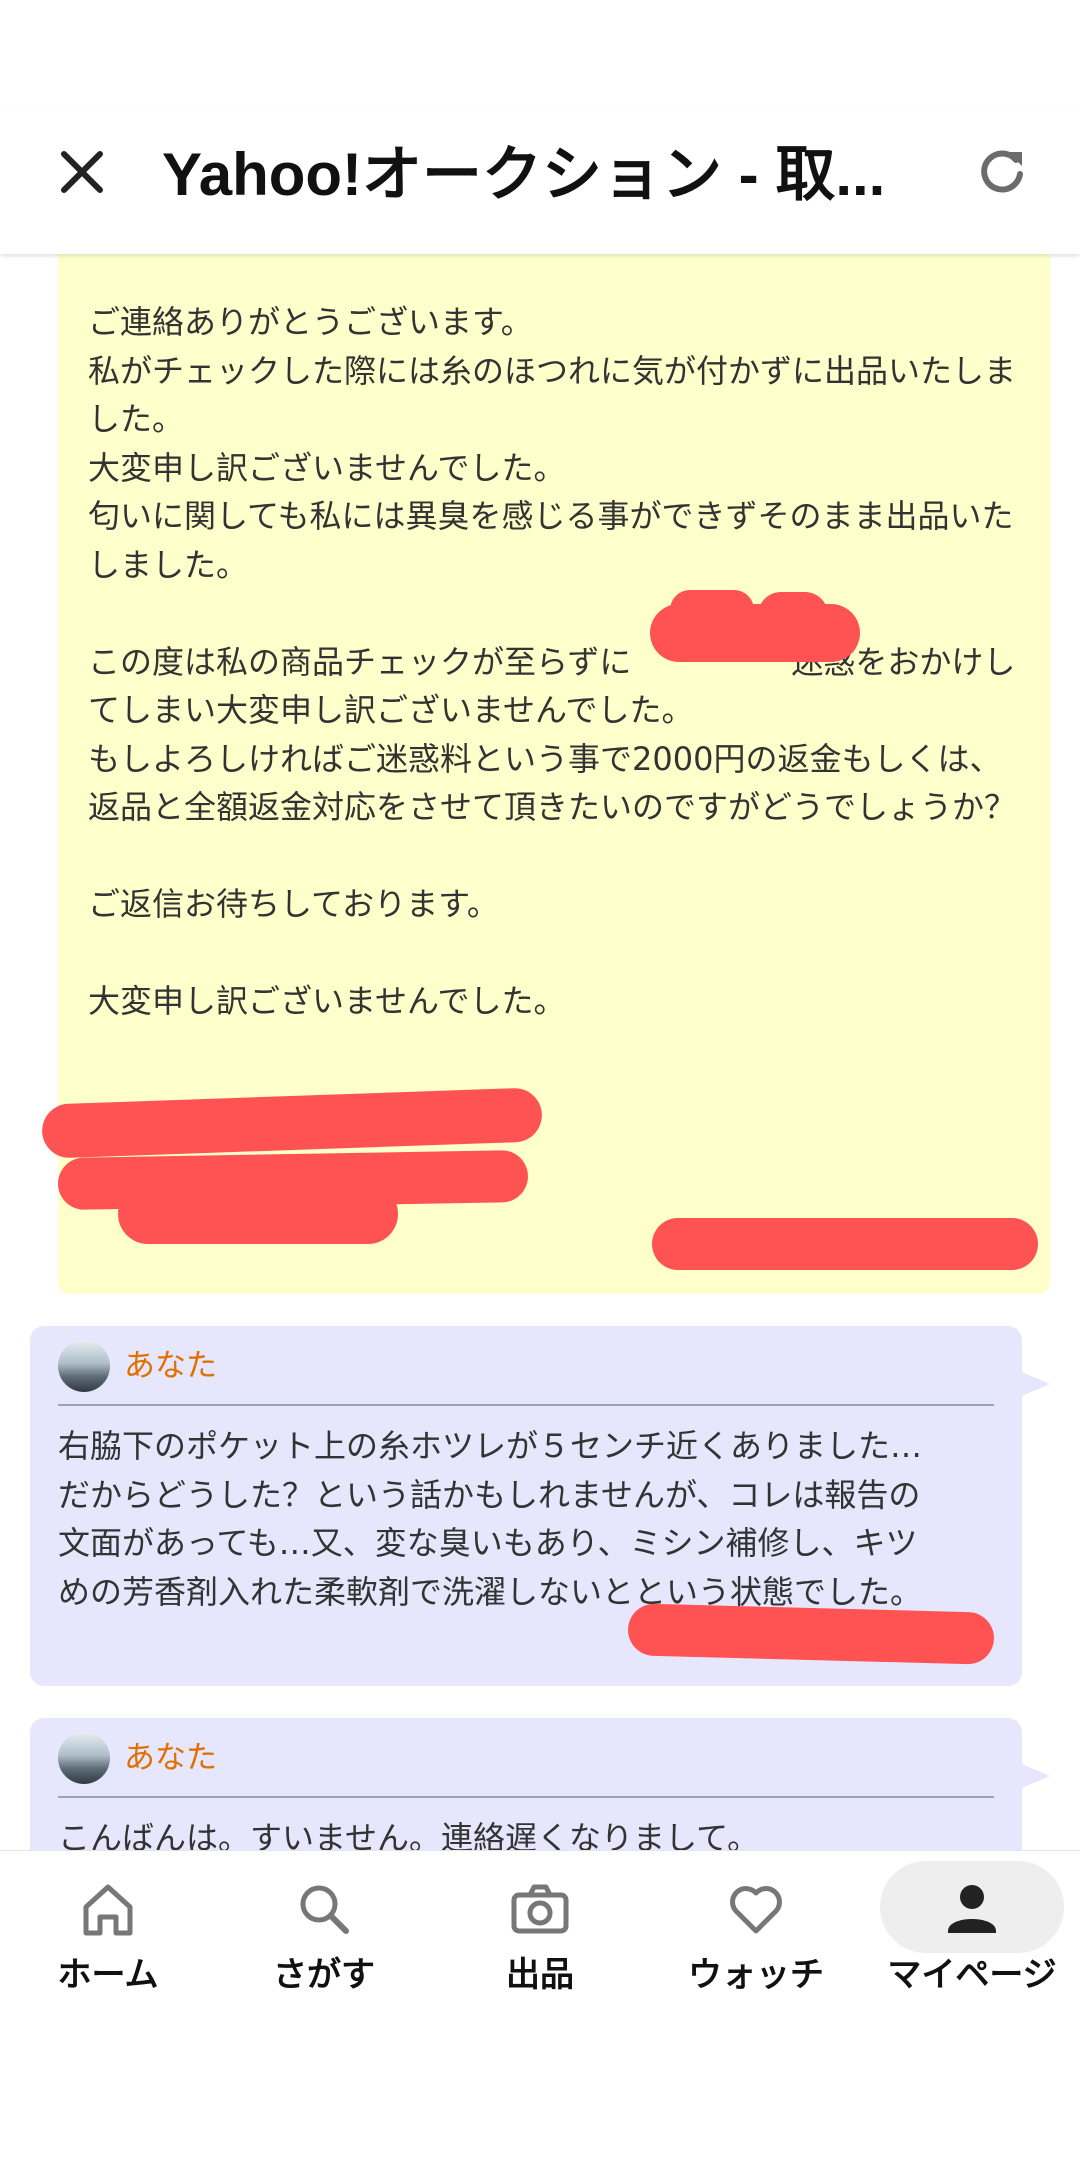 The width and height of the screenshot is (1080, 2161). I want to click on person-icon, so click(972, 1909).